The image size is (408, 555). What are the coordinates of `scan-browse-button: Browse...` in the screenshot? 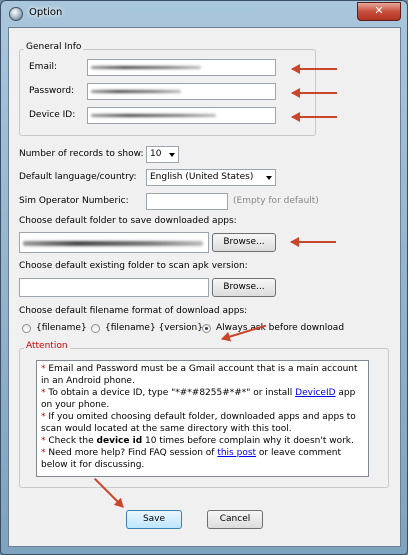 It's located at (244, 287).